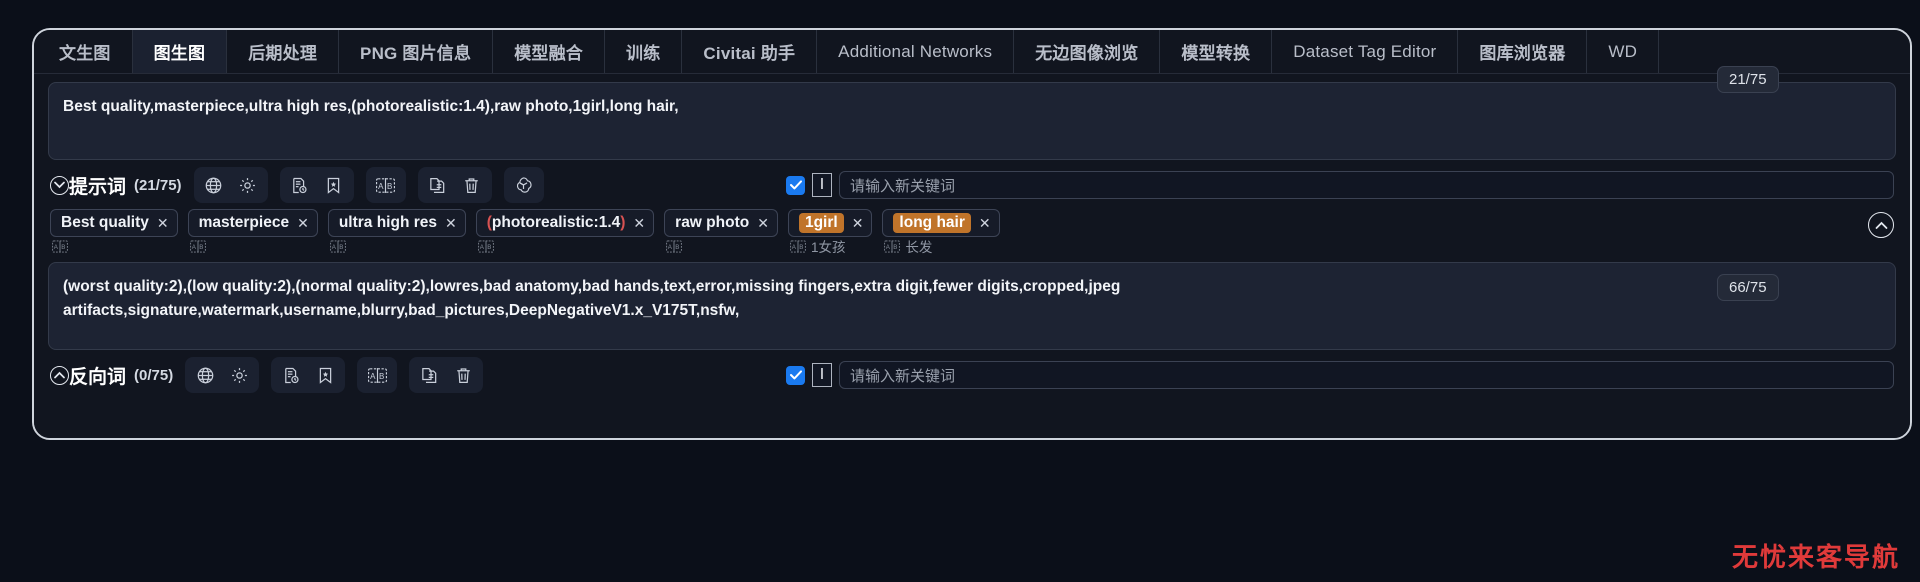 Image resolution: width=1920 pixels, height=582 pixels. I want to click on tag-chip-label: Best quality, so click(105, 222).